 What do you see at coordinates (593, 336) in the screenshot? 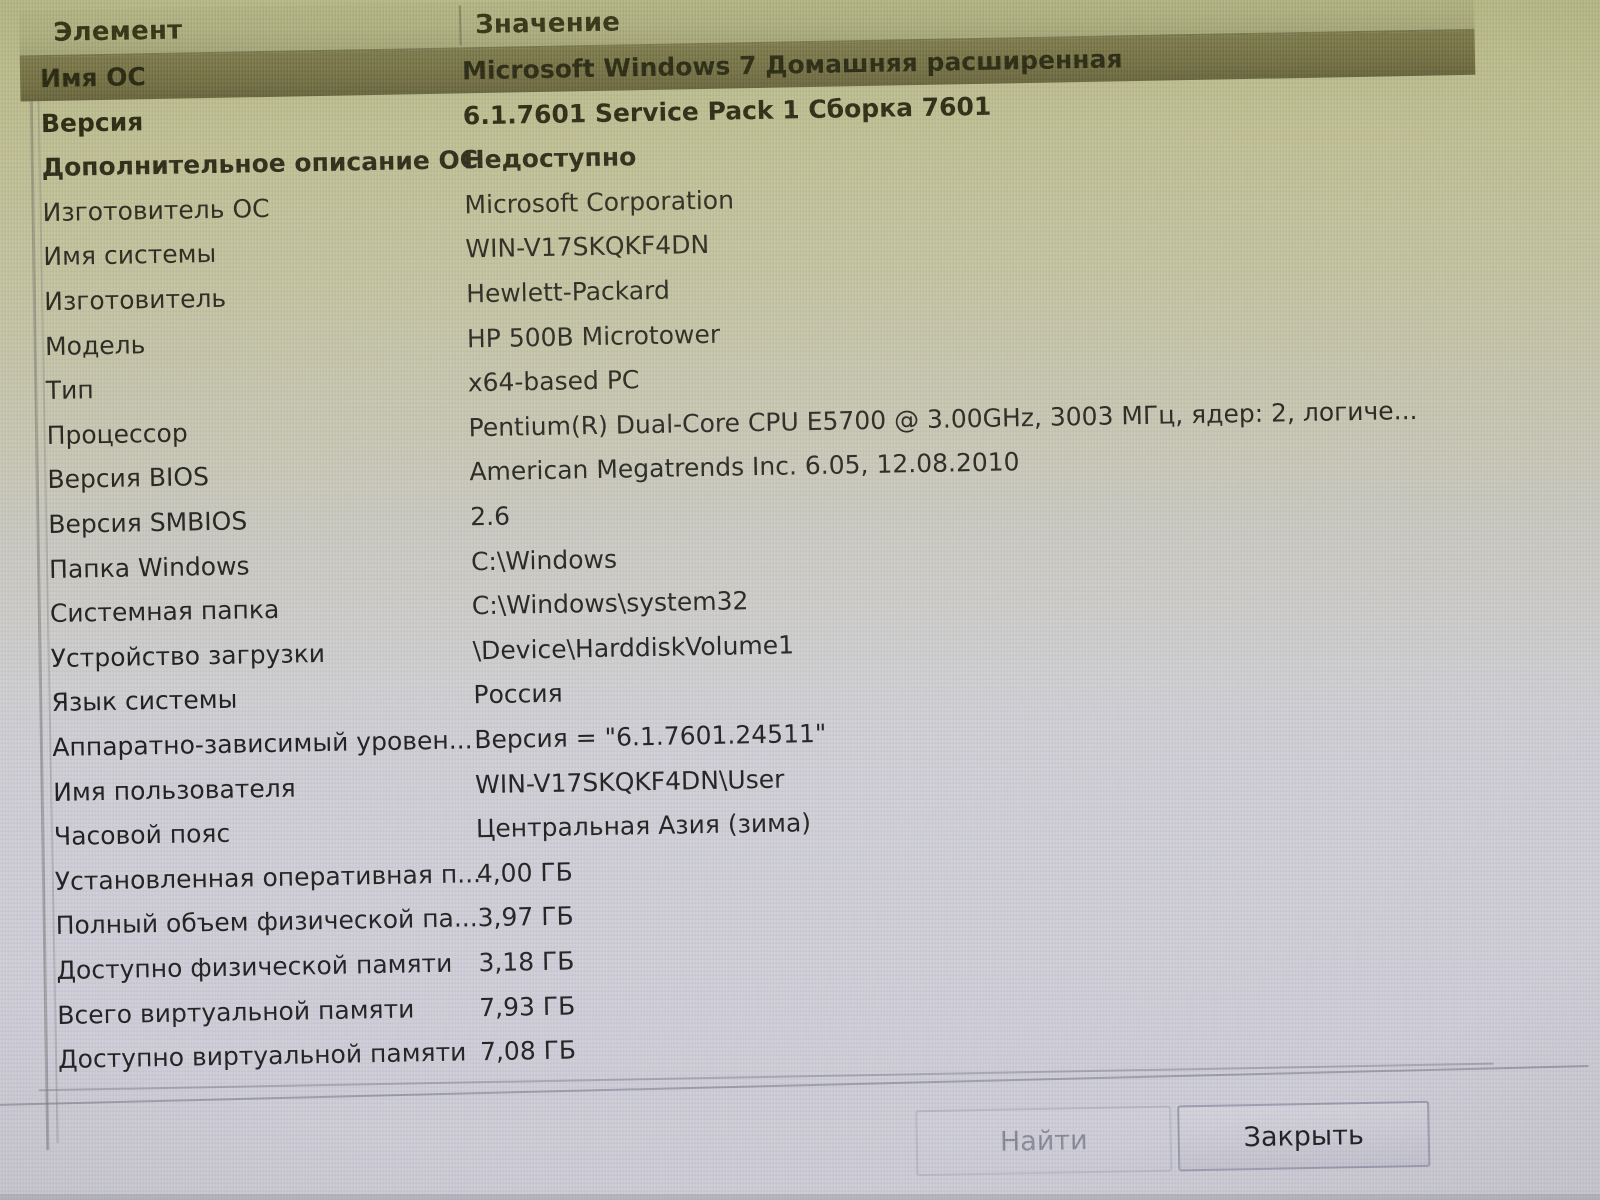
I see `row-item-value: HP 500B Microtower` at bounding box center [593, 336].